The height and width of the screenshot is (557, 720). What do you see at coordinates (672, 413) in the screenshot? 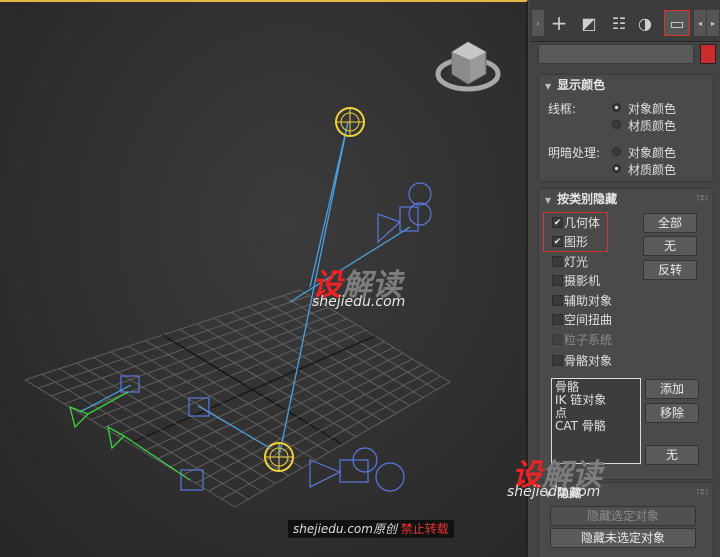
I see `remove-button: 移除` at bounding box center [672, 413].